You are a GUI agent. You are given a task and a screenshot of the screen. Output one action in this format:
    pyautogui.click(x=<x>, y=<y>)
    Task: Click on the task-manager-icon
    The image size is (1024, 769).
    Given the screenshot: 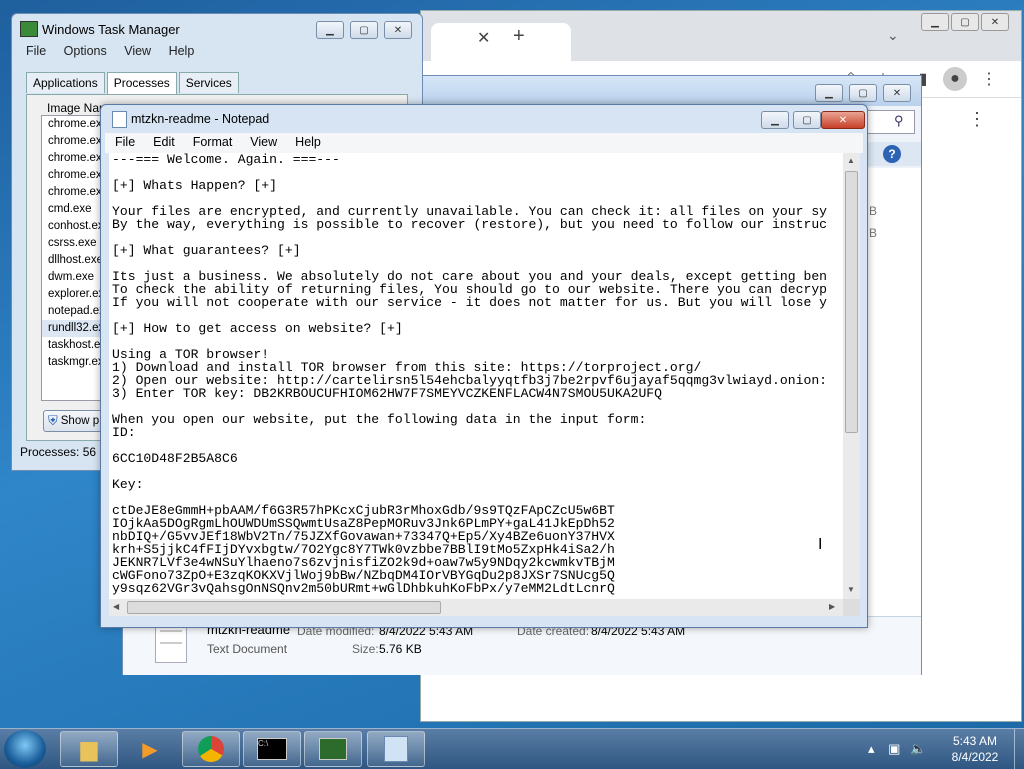 What is the action you would take?
    pyautogui.click(x=333, y=749)
    